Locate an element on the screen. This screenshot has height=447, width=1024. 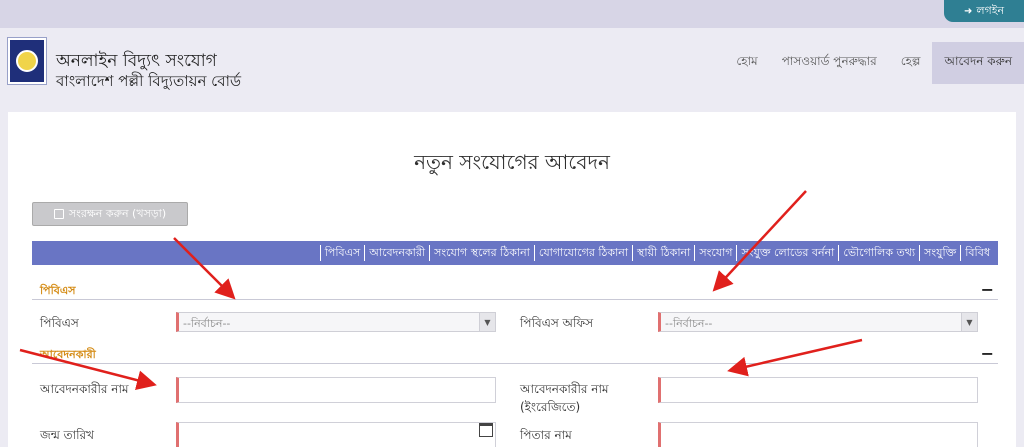
tab-connected-load: সংযুক্ত লোডের বর্ননা is located at coordinates (787, 253).